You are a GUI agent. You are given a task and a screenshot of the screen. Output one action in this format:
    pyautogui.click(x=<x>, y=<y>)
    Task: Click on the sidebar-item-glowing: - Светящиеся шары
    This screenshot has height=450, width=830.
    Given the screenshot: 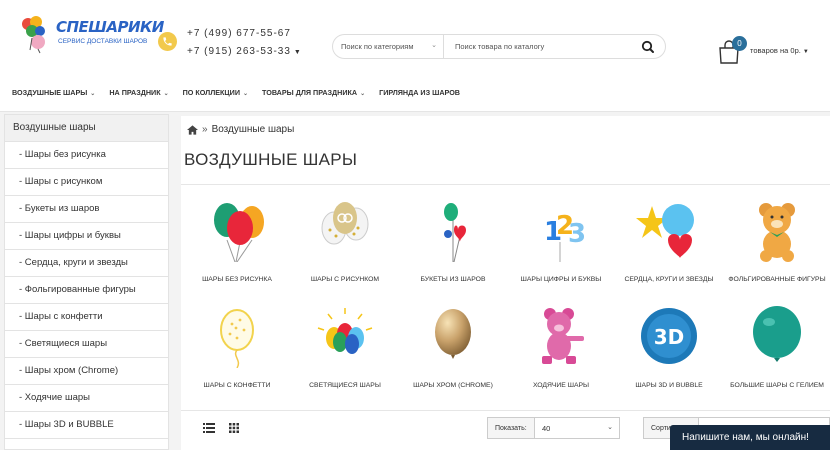 What is the action you would take?
    pyautogui.click(x=86, y=344)
    